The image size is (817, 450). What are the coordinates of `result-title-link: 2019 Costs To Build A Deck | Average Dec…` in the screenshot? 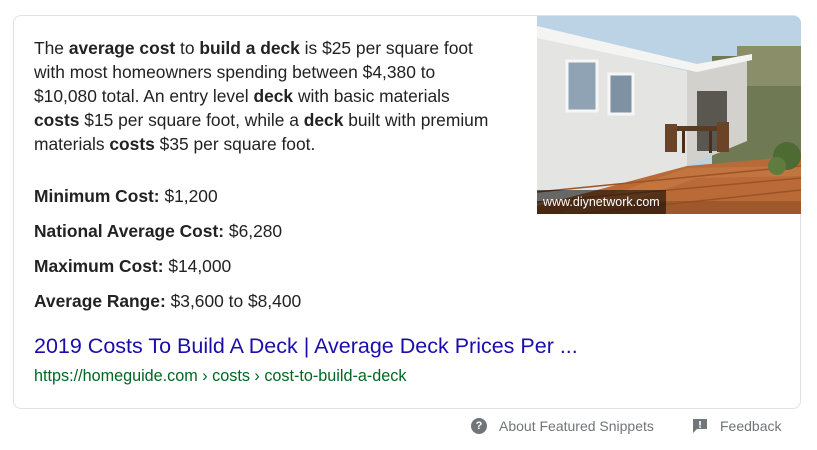 It's located at (306, 346).